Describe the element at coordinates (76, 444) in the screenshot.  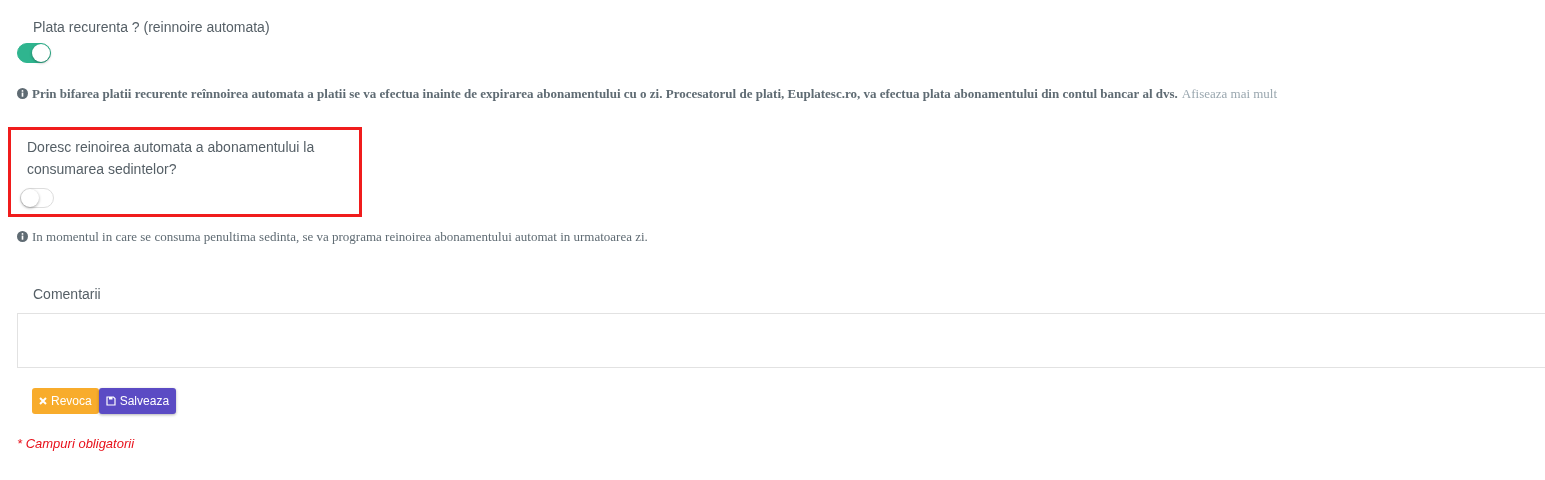
I see `required-note: * Campuri obligatorii` at that location.